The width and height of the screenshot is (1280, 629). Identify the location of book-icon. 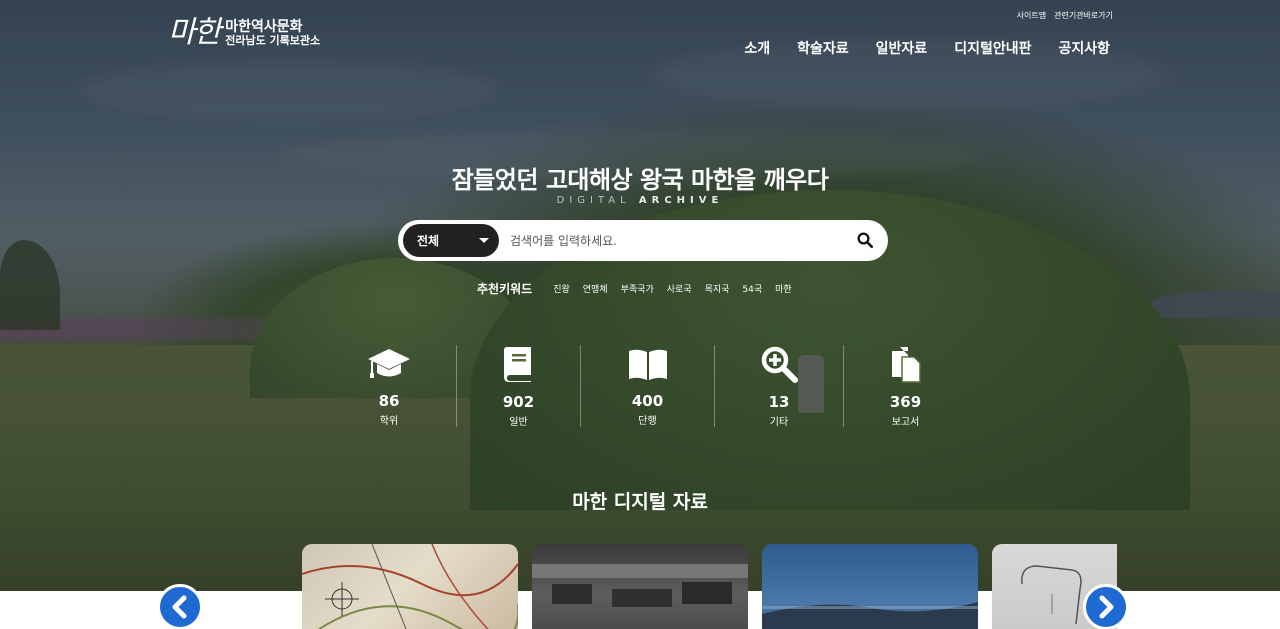
(517, 364).